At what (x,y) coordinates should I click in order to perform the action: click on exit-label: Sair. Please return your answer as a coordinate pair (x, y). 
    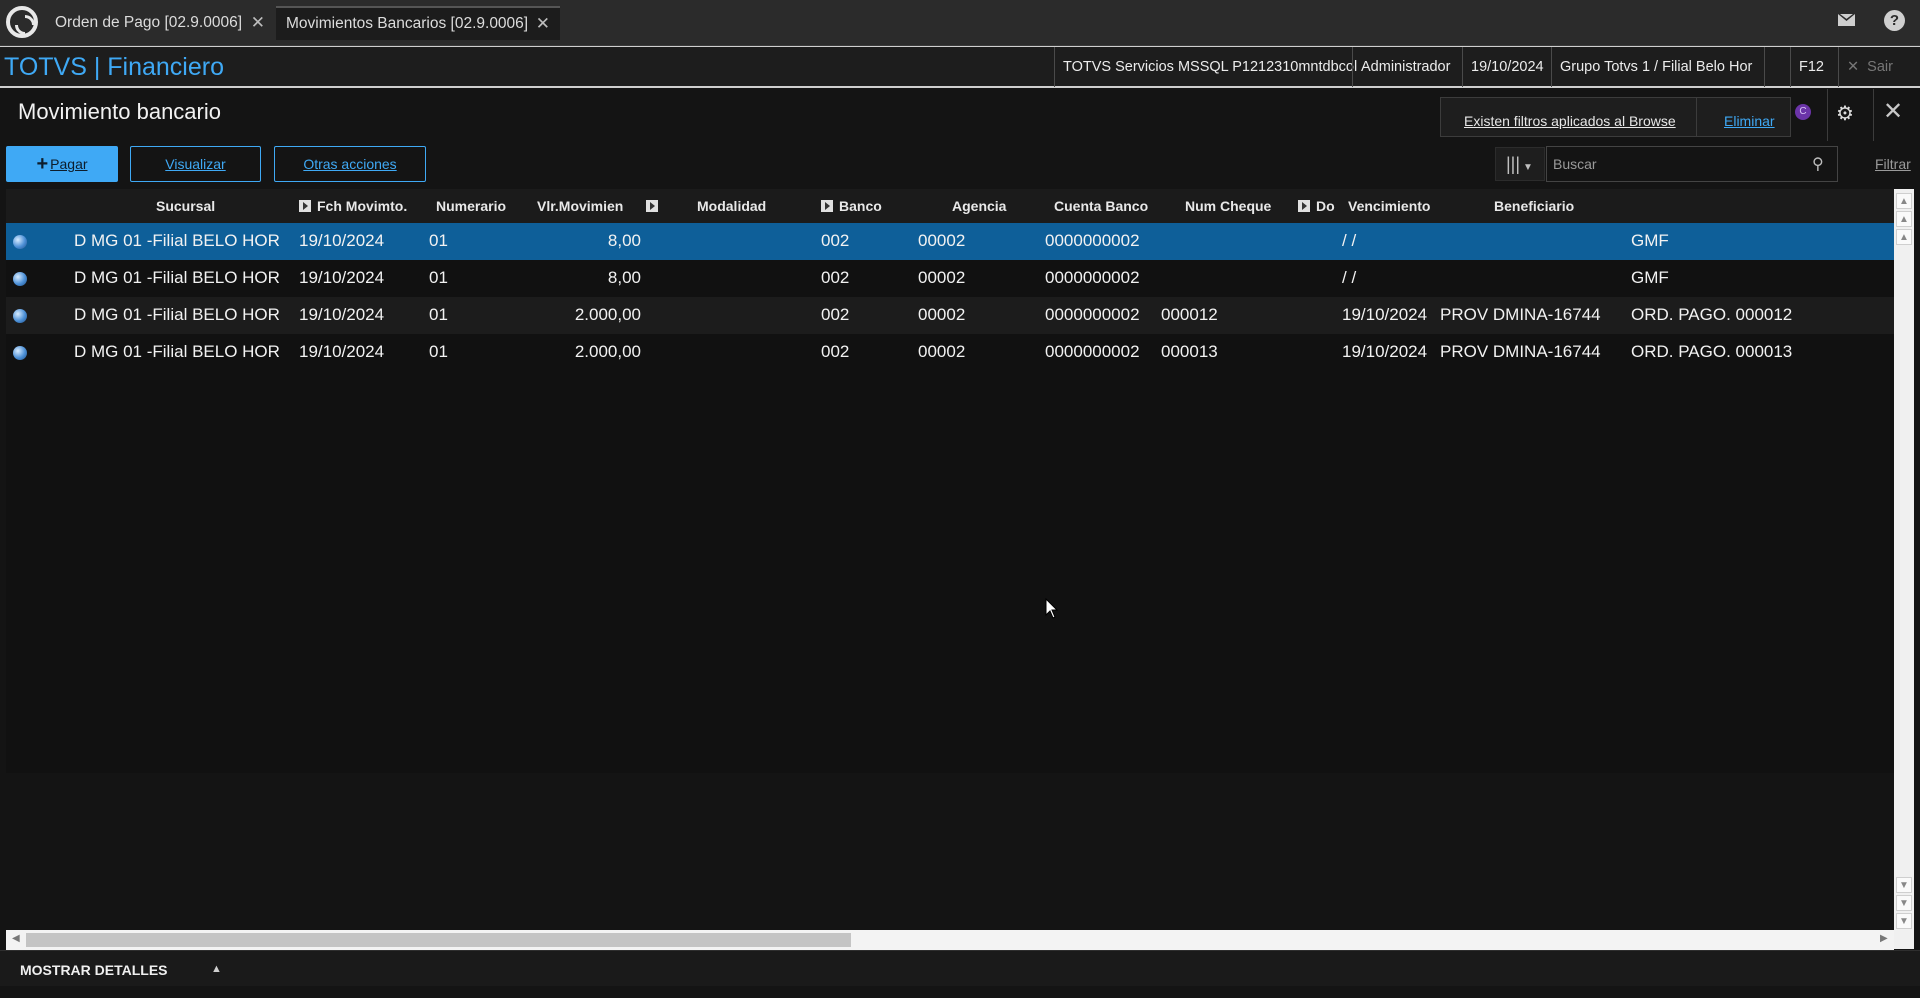
    Looking at the image, I should click on (1880, 67).